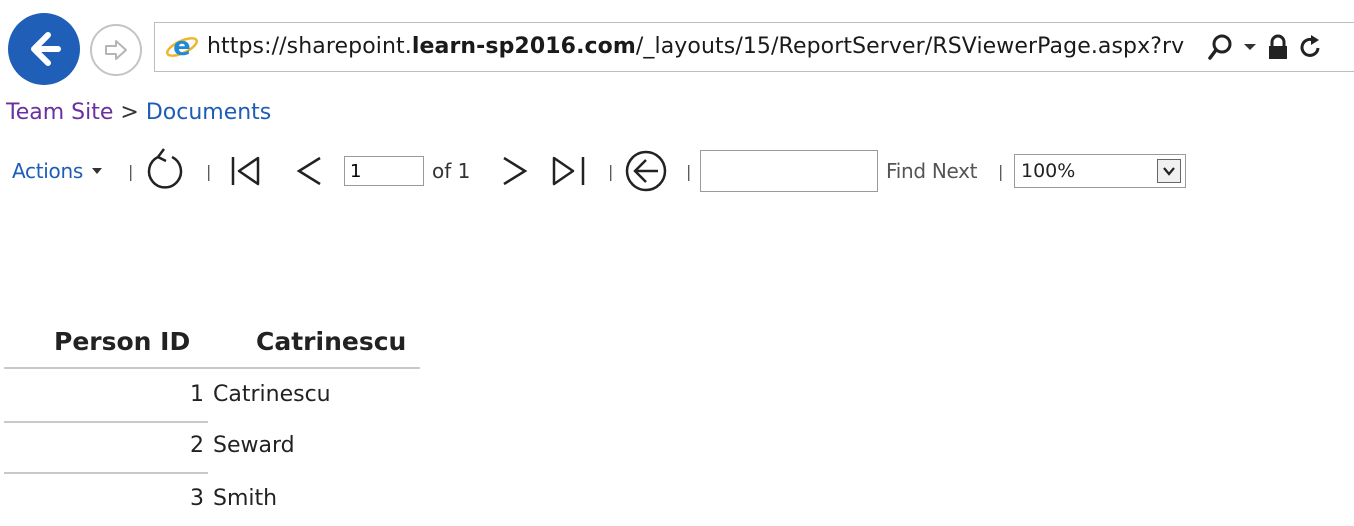 This screenshot has height=526, width=1354. What do you see at coordinates (197, 498) in the screenshot?
I see `cell-person-id: 3` at bounding box center [197, 498].